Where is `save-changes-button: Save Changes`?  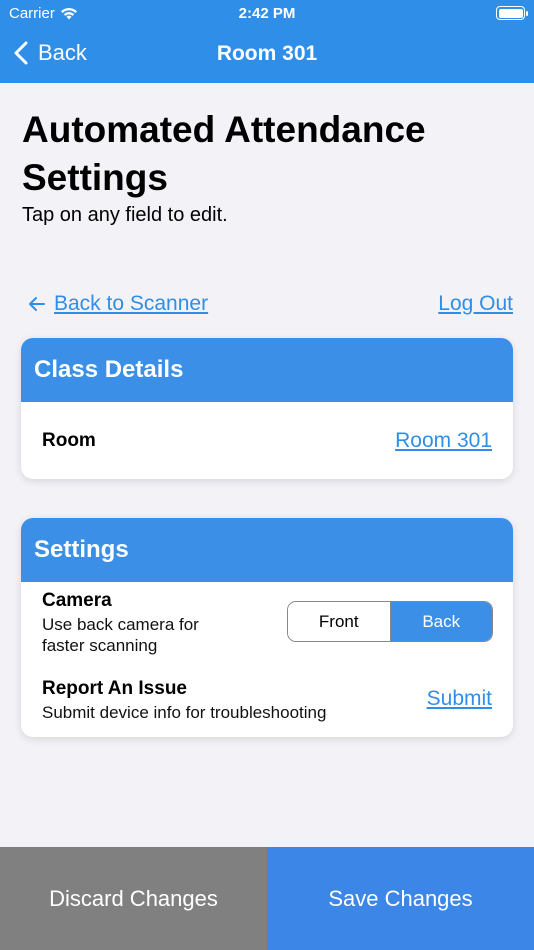
save-changes-button: Save Changes is located at coordinates (400, 898).